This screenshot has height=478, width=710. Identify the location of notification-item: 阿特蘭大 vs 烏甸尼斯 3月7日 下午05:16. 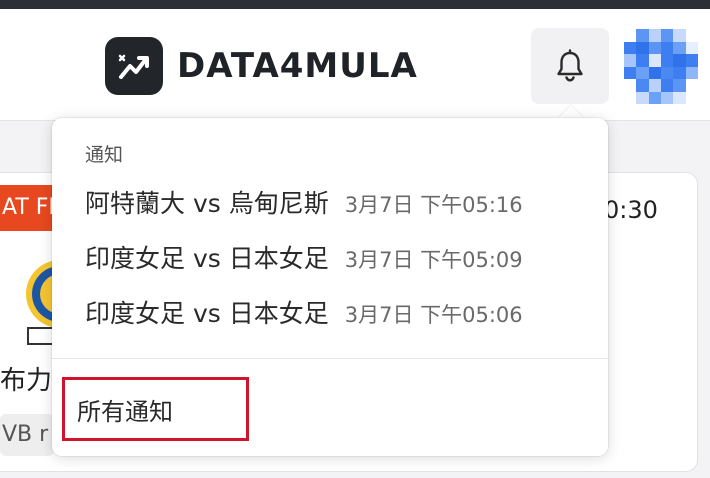
(304, 204).